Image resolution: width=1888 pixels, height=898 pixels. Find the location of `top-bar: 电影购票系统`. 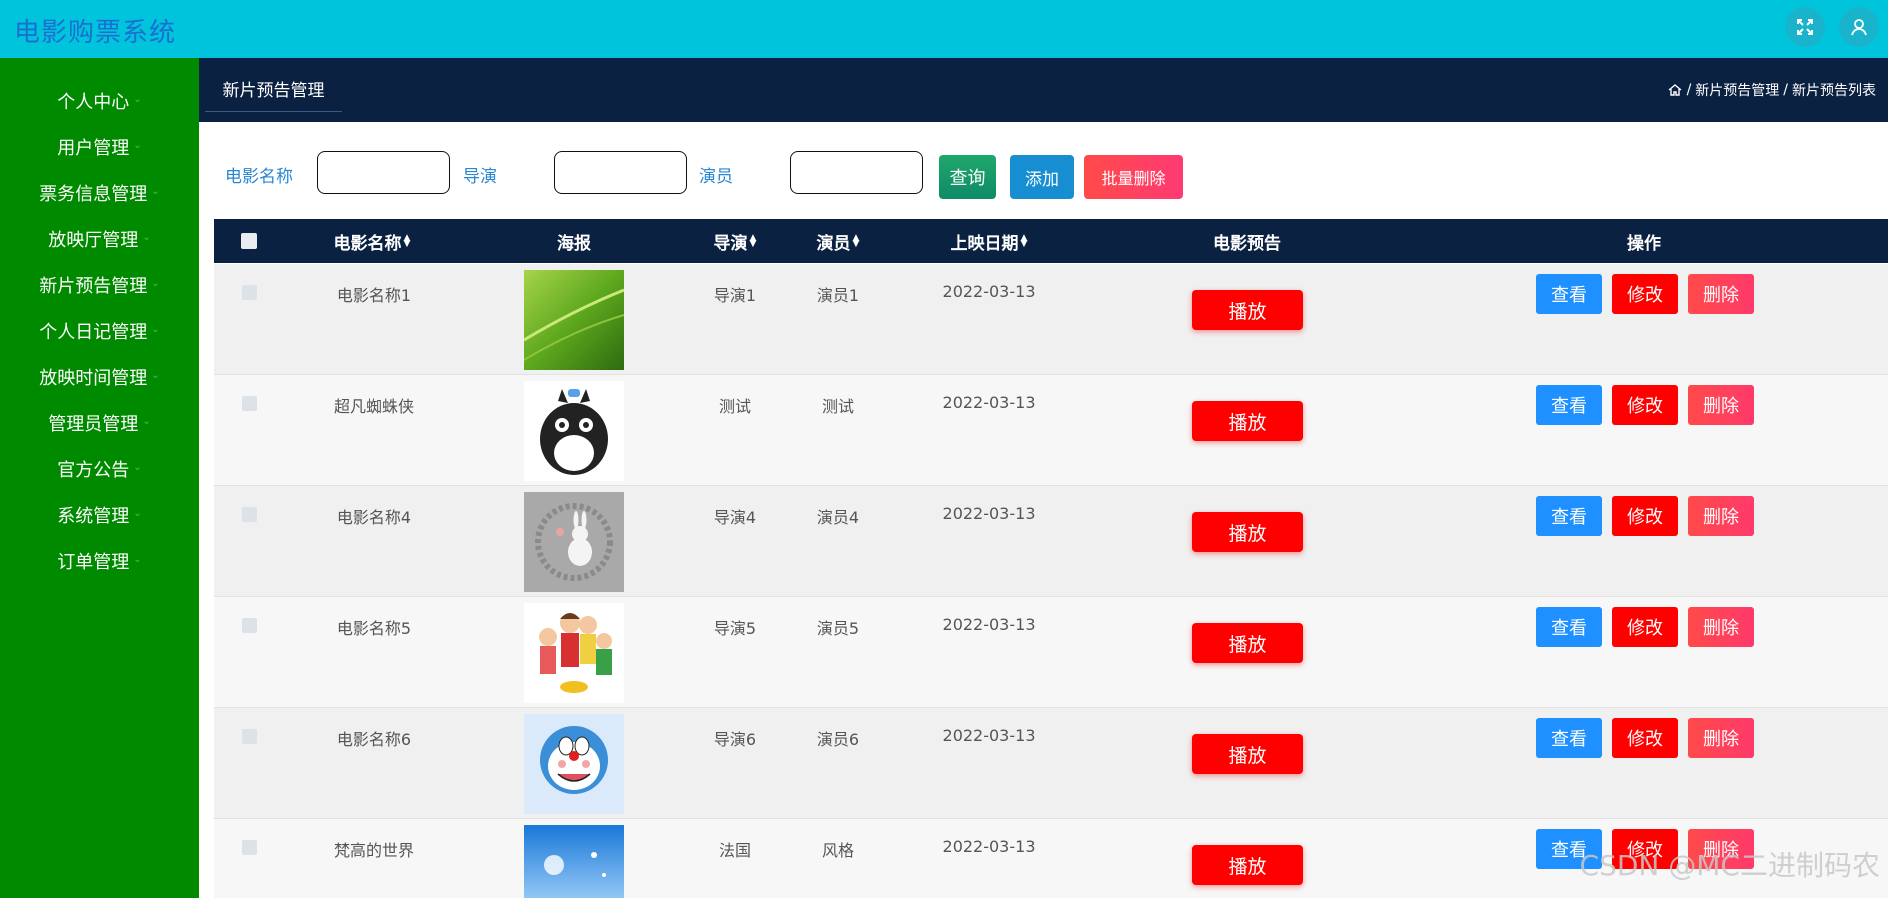

top-bar: 电影购票系统 is located at coordinates (944, 29).